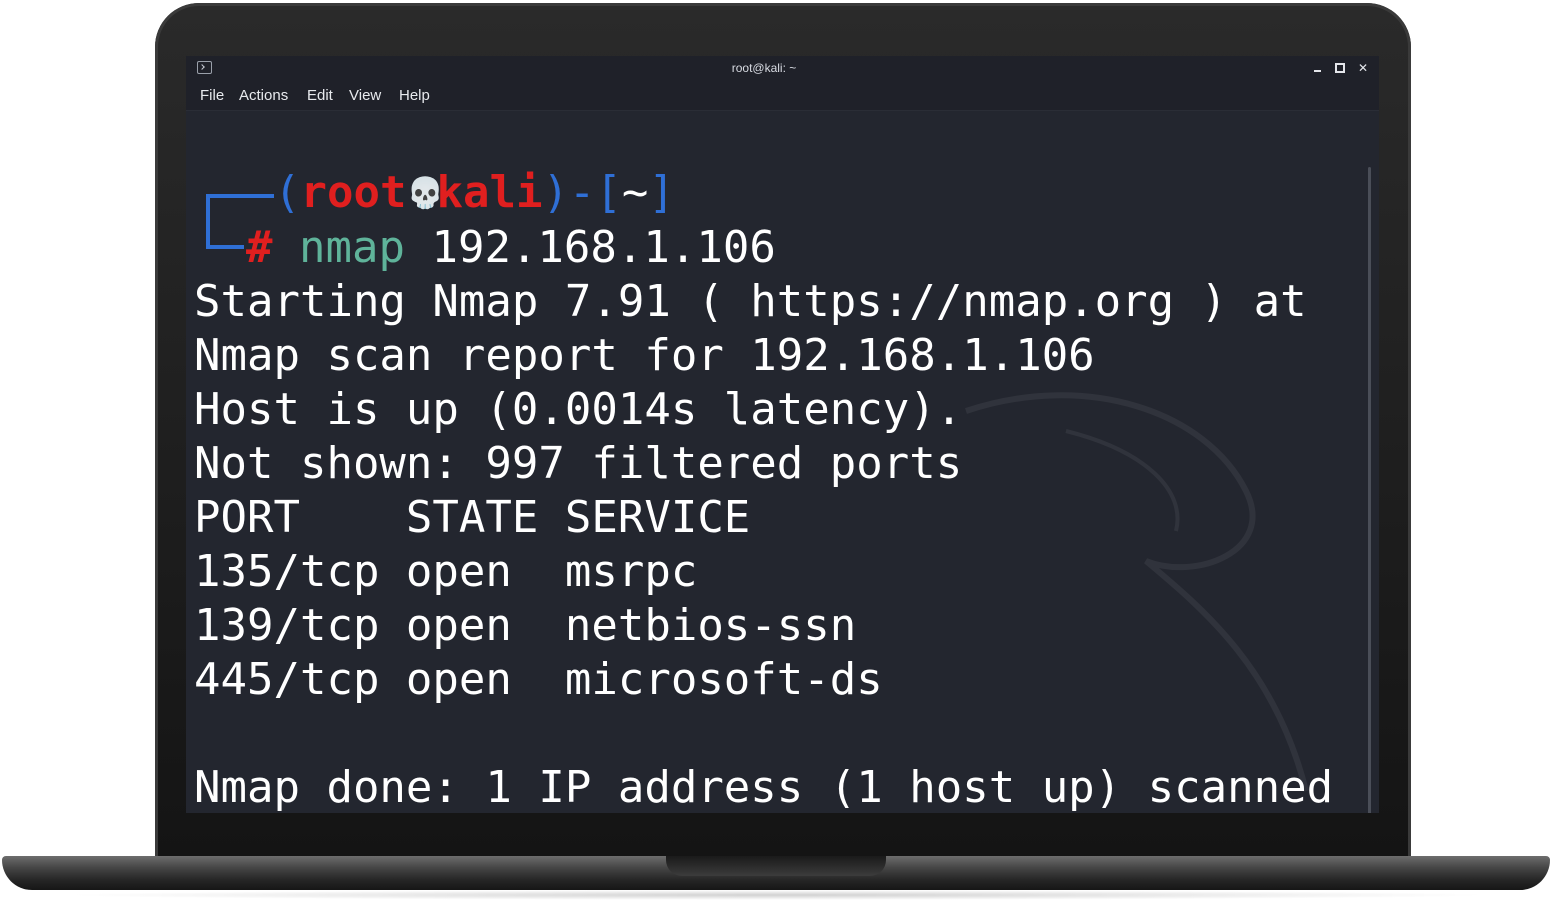  What do you see at coordinates (578, 409) in the screenshot?
I see `output-line: Host is up (0.0014s latency).` at bounding box center [578, 409].